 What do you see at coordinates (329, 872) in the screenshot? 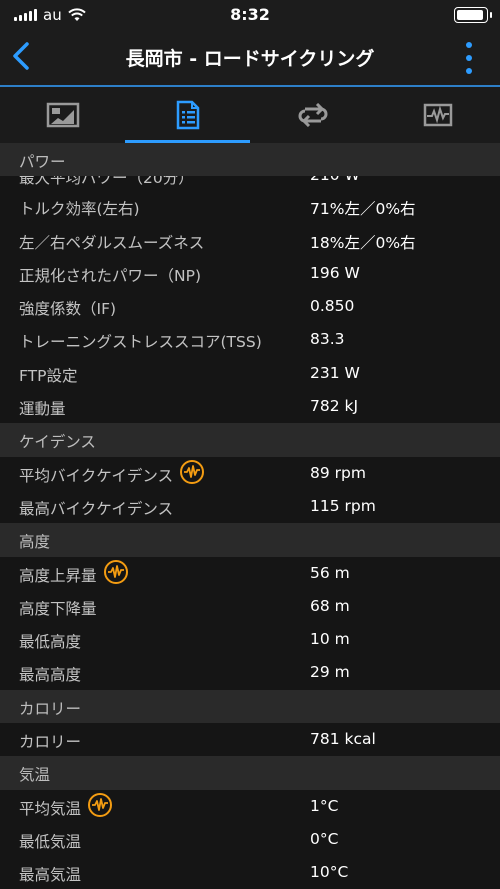
I see `item-value: 10°C` at bounding box center [329, 872].